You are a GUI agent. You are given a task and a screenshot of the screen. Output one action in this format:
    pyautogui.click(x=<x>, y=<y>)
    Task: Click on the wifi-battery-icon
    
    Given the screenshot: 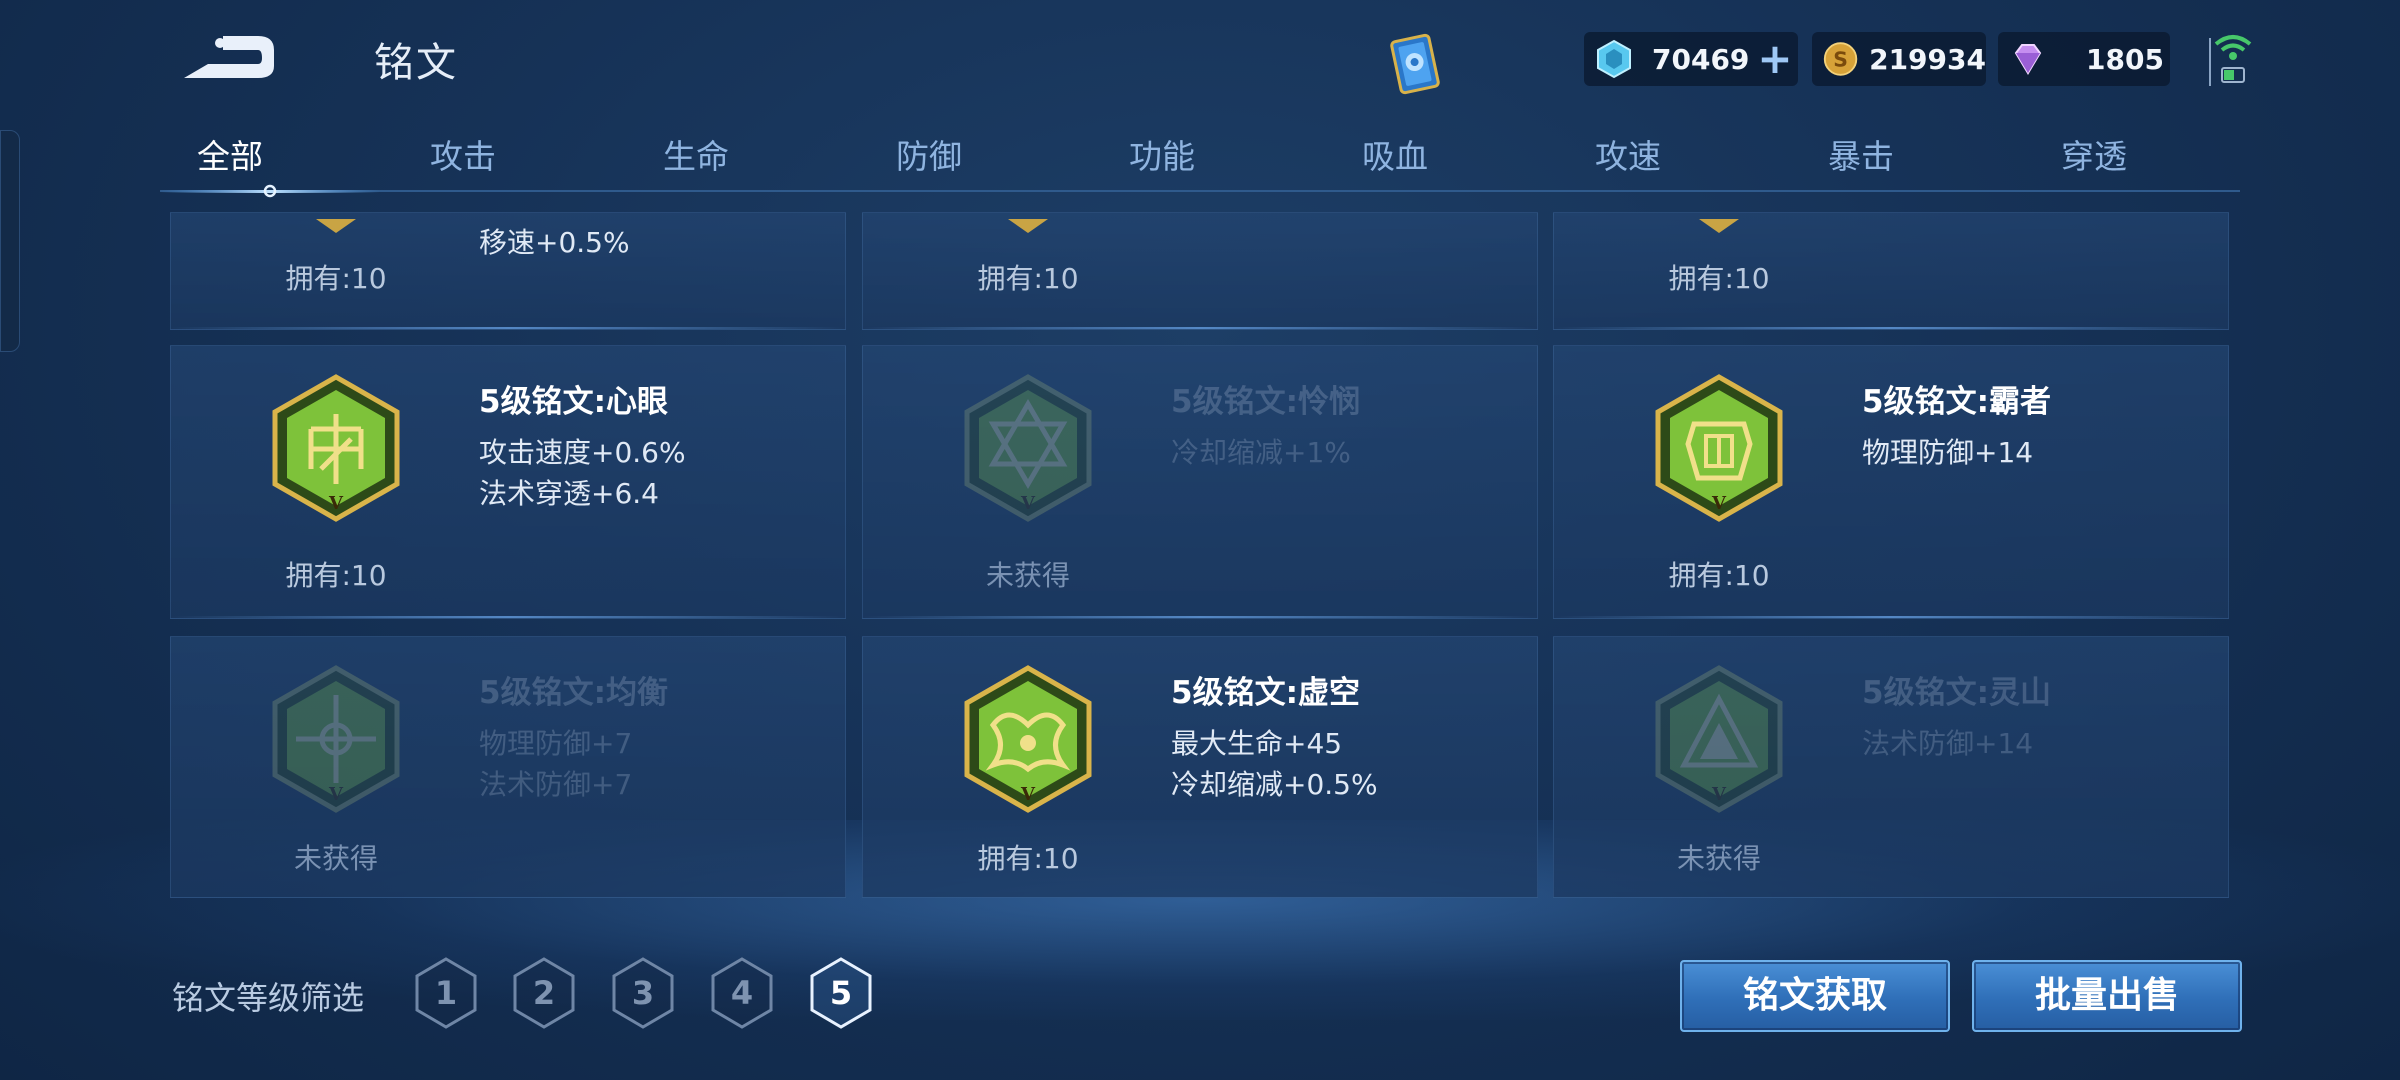 What is the action you would take?
    pyautogui.click(x=2230, y=60)
    